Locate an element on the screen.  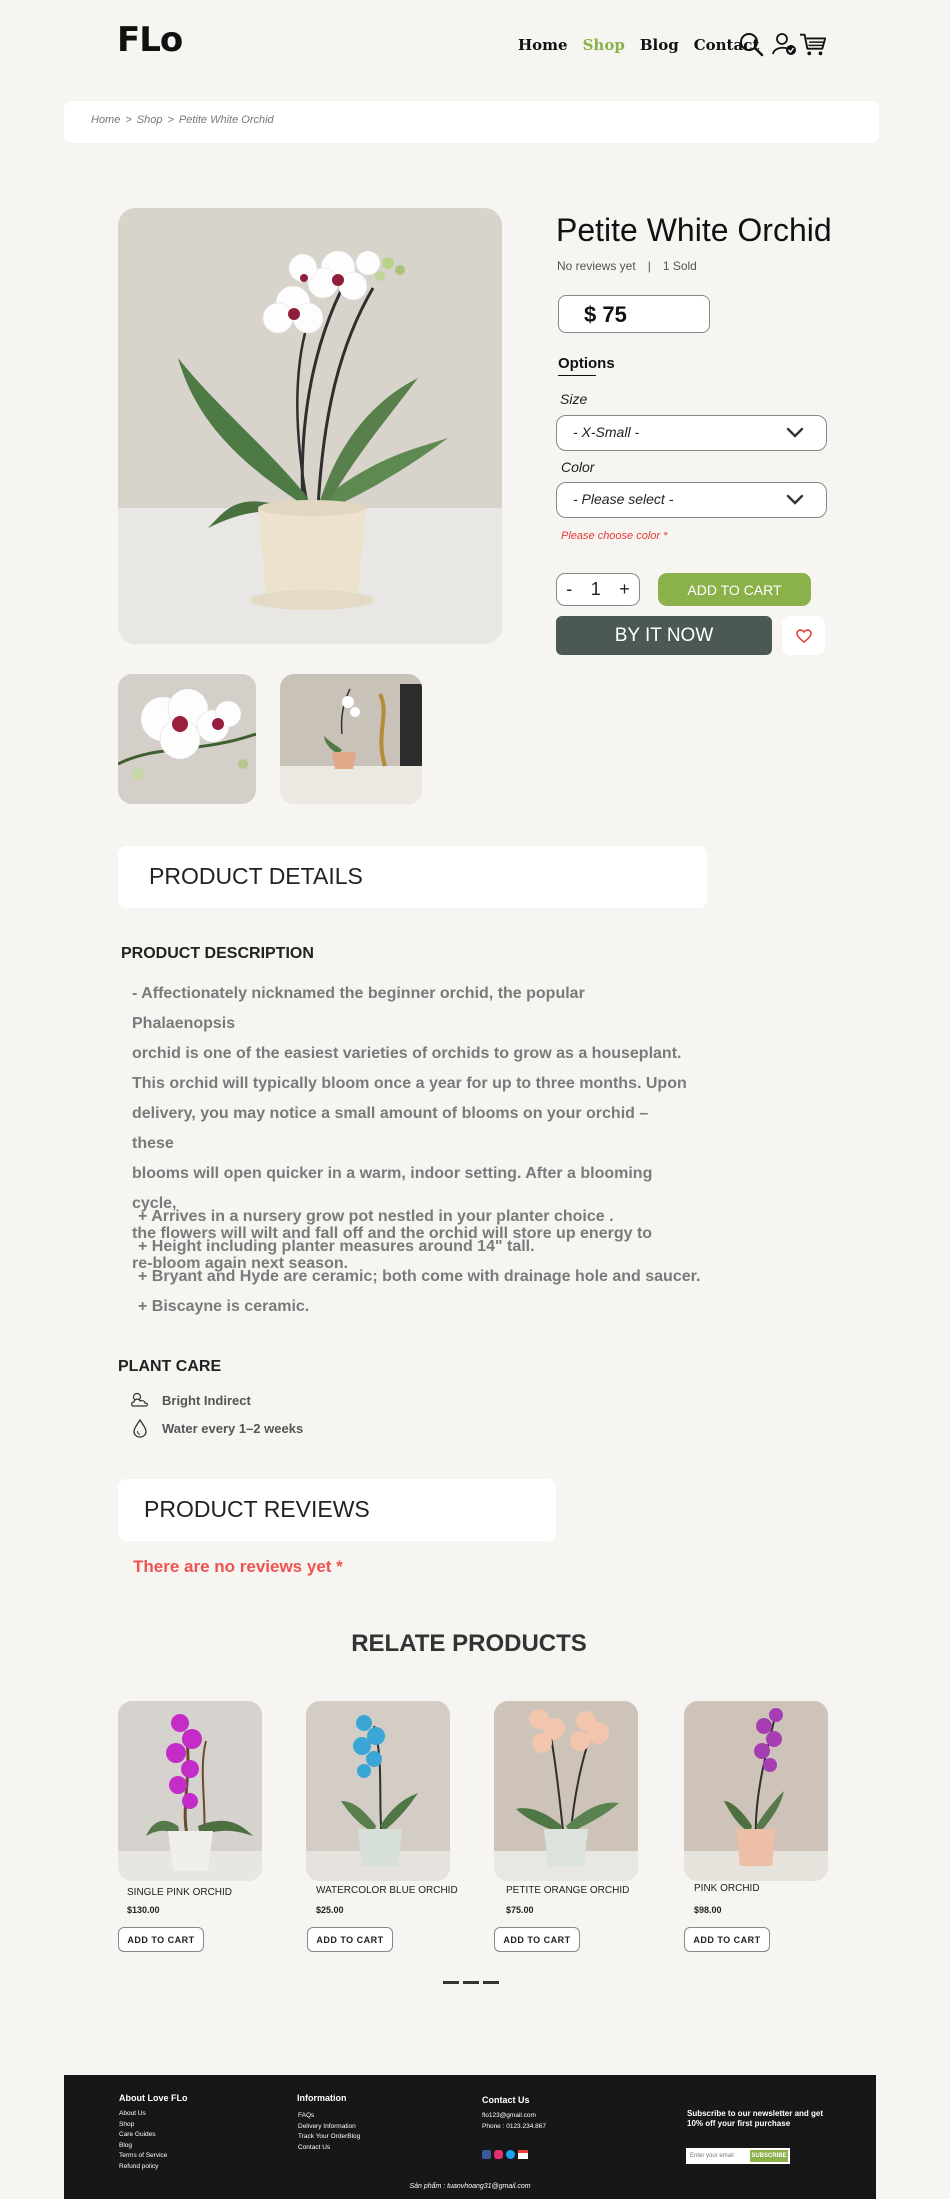
review-count: No reviews yet is located at coordinates (596, 266).